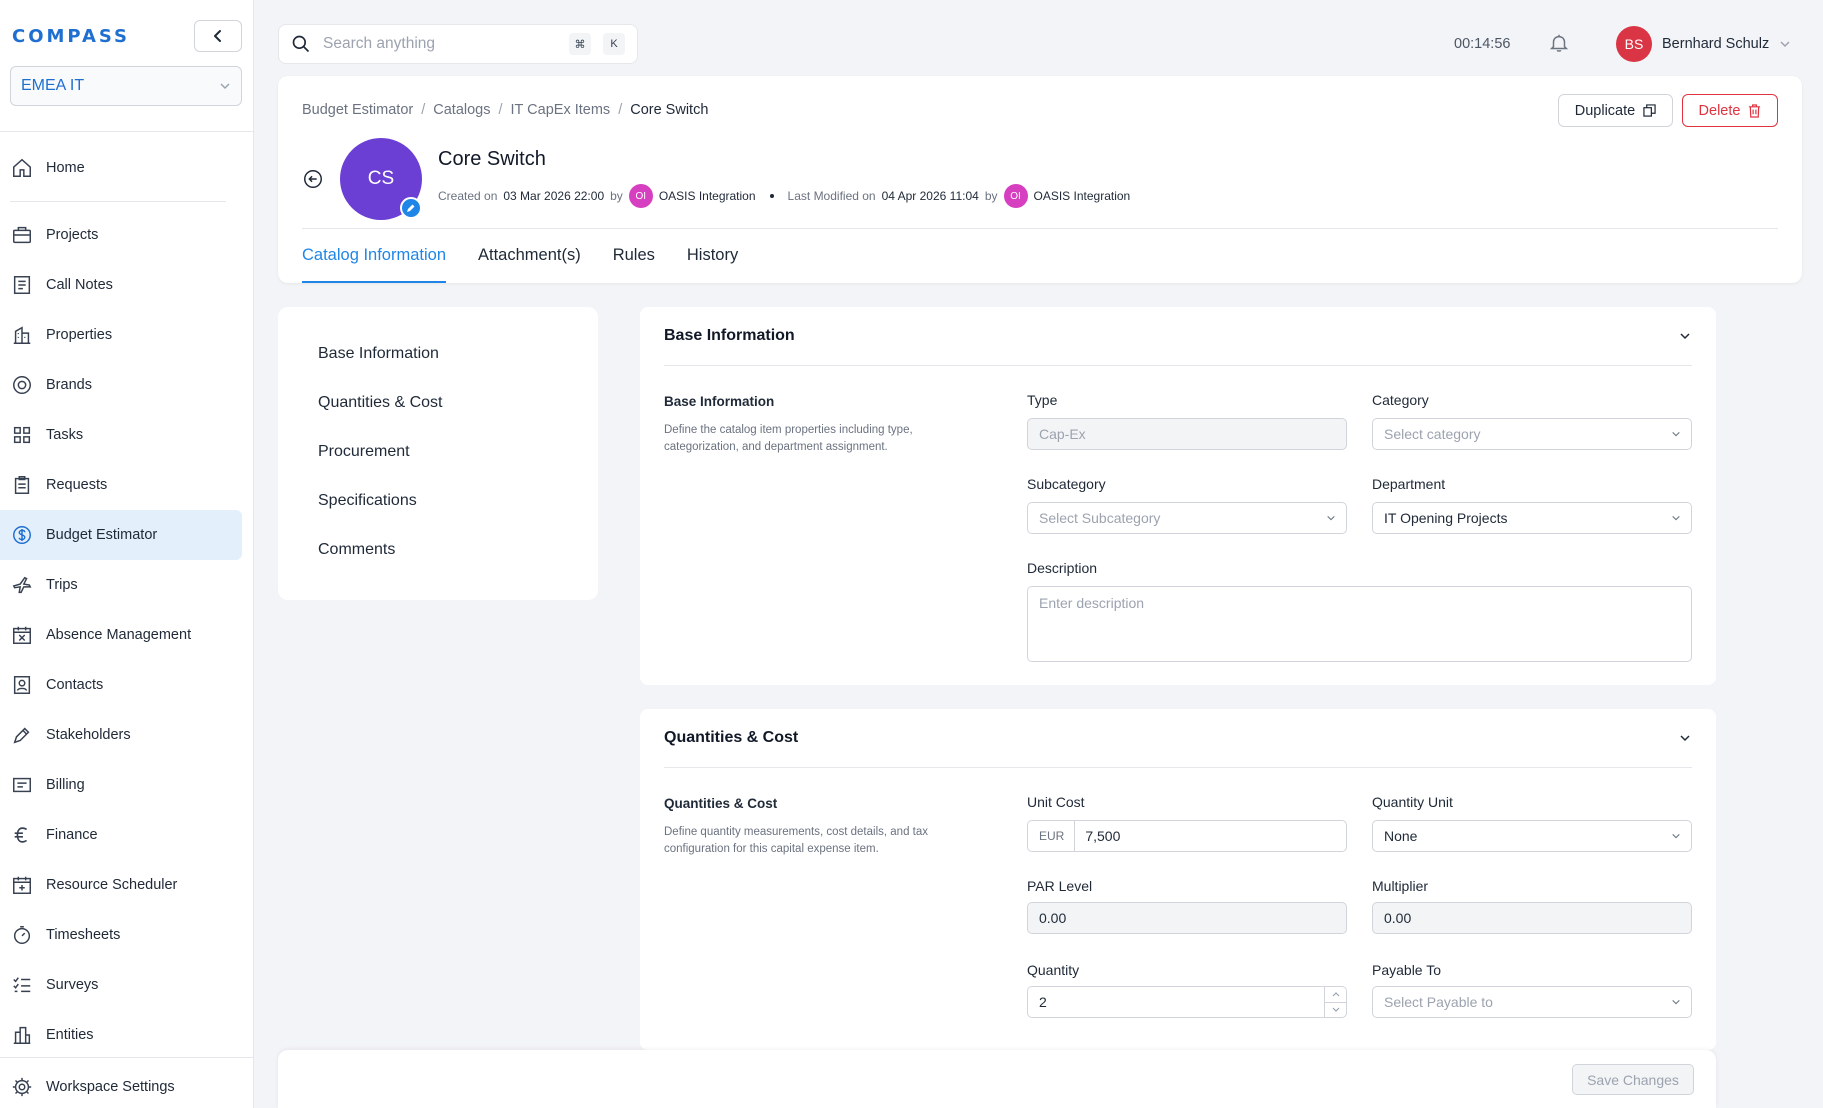 Image resolution: width=1823 pixels, height=1108 pixels. I want to click on sidebar-item-call-notes: Call Notes, so click(121, 285).